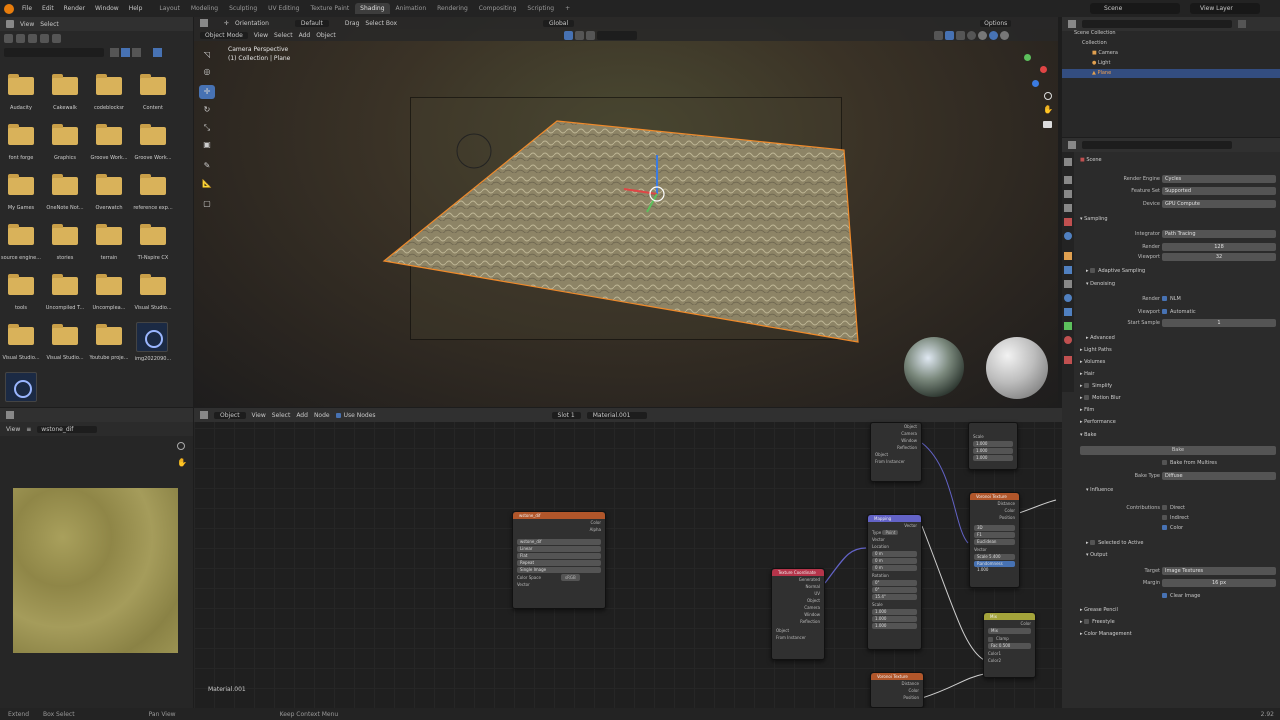 The image size is (1280, 720). I want to click on select-tool-icon: ◎, so click(207, 72).